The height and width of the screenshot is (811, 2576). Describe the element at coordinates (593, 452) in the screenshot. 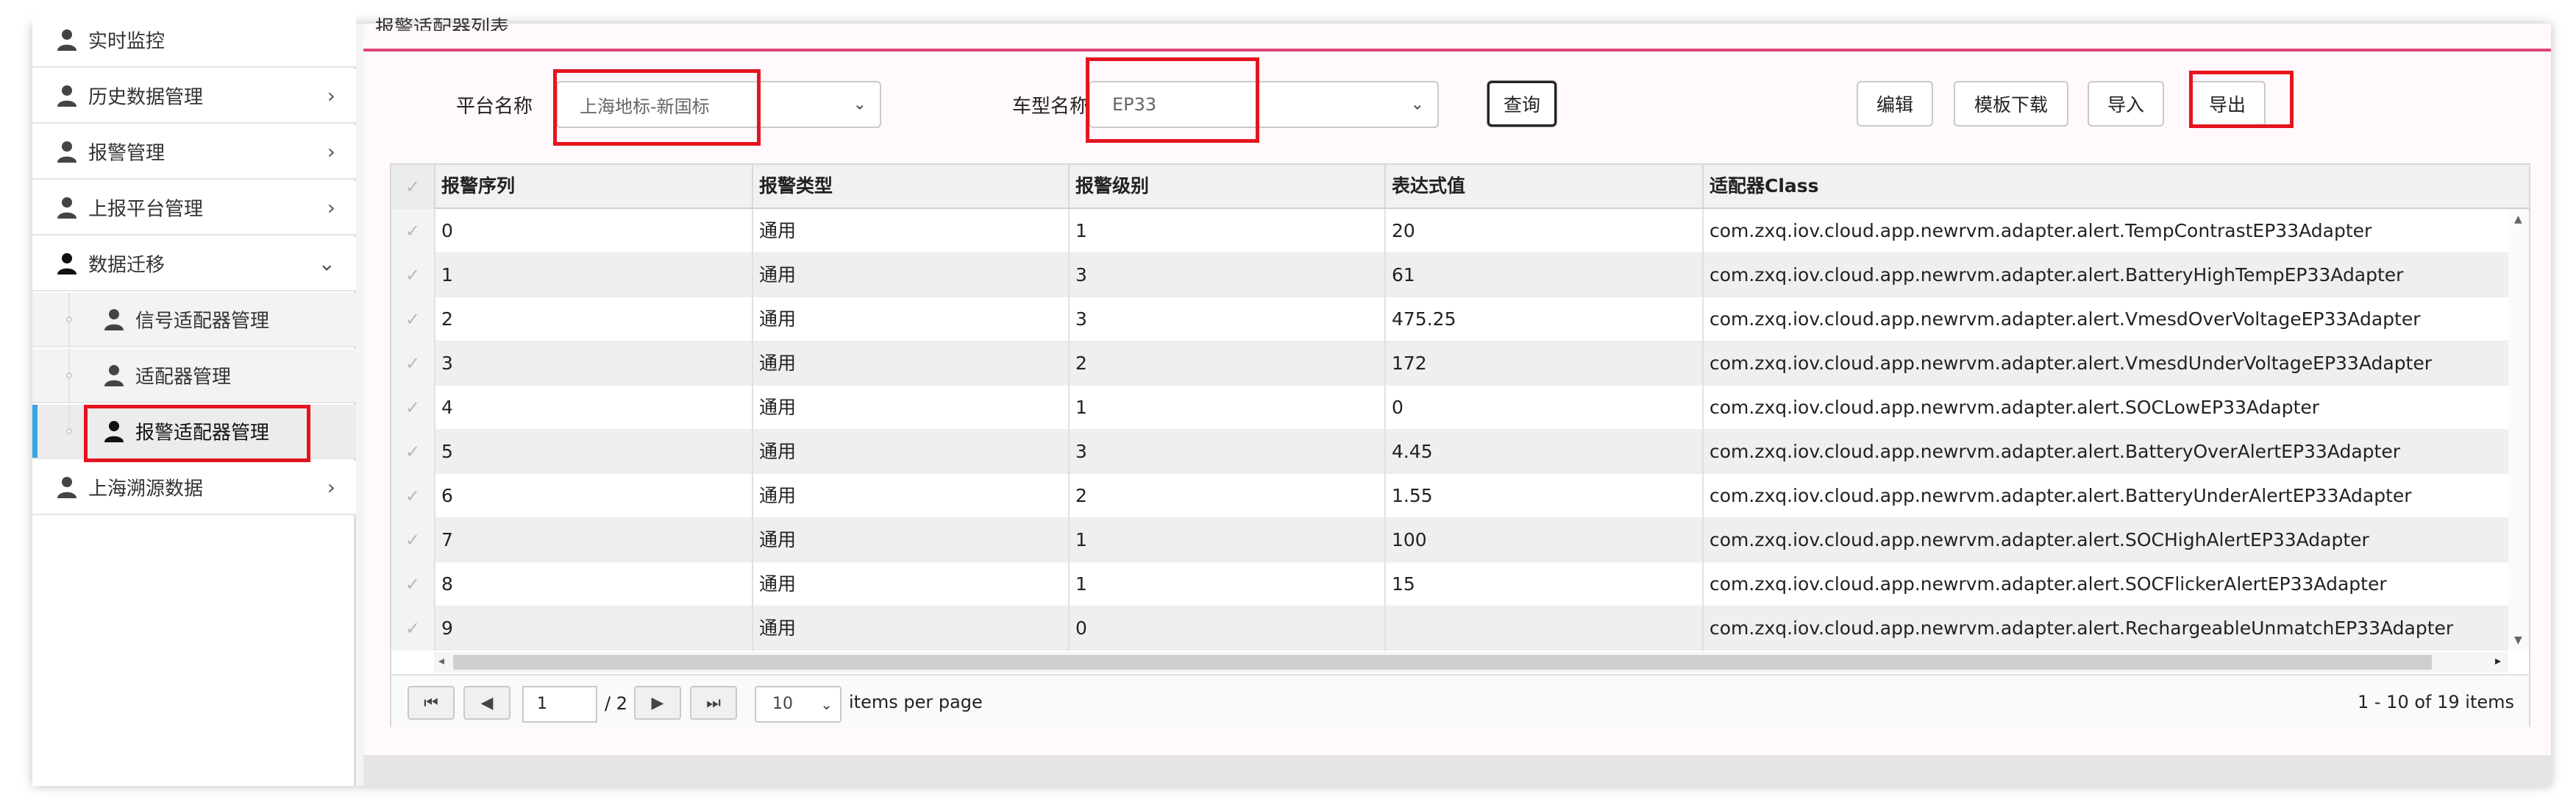

I see `table-cell: 5` at that location.